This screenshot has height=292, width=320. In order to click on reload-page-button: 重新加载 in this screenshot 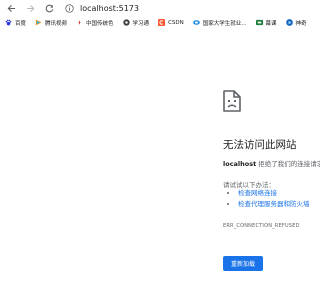, I will do `click(243, 263)`.